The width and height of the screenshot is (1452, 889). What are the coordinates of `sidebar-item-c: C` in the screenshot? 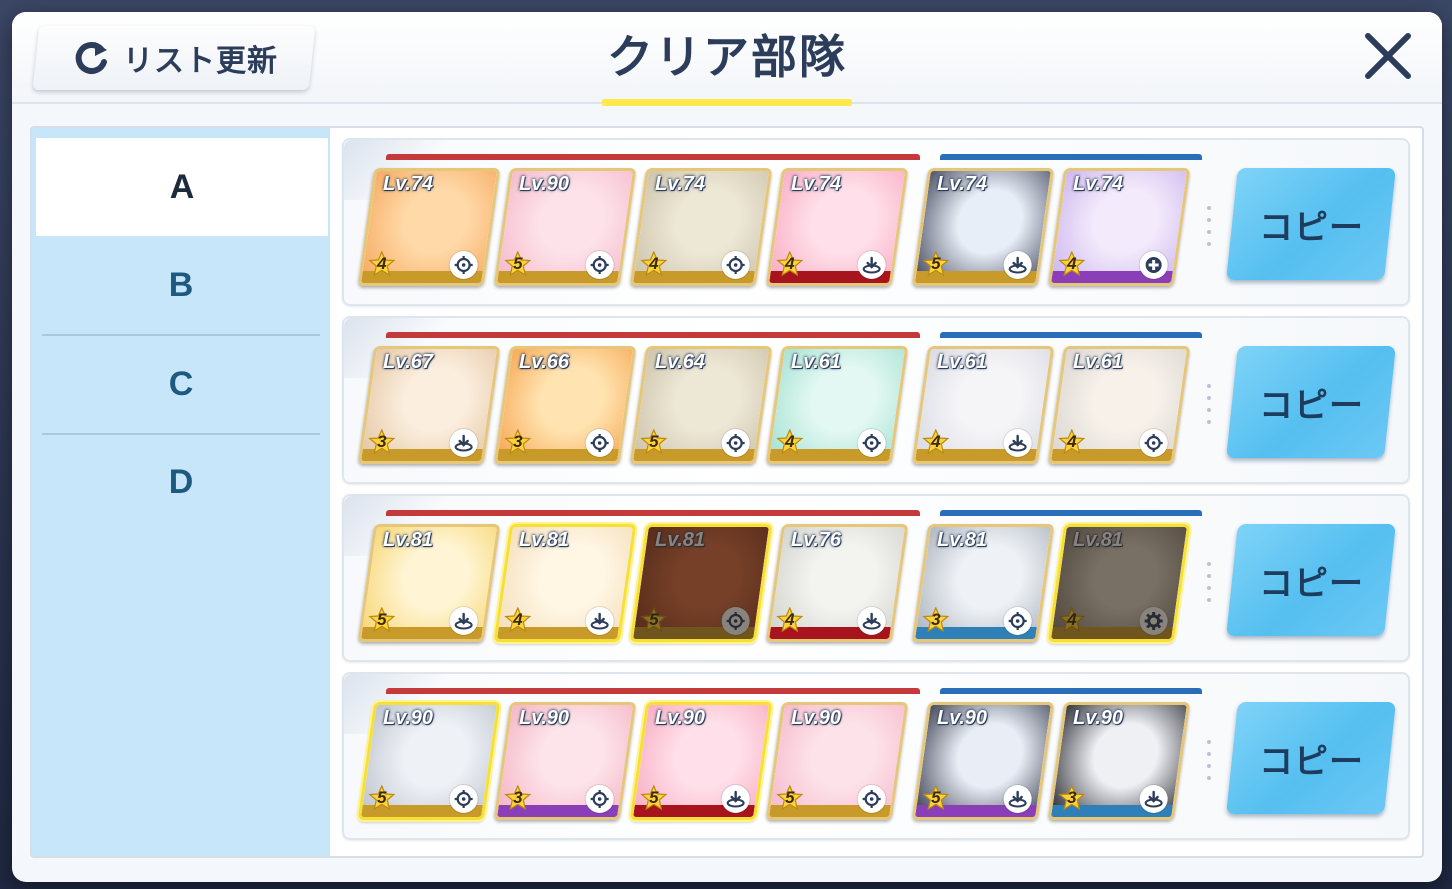 It's located at (181, 384).